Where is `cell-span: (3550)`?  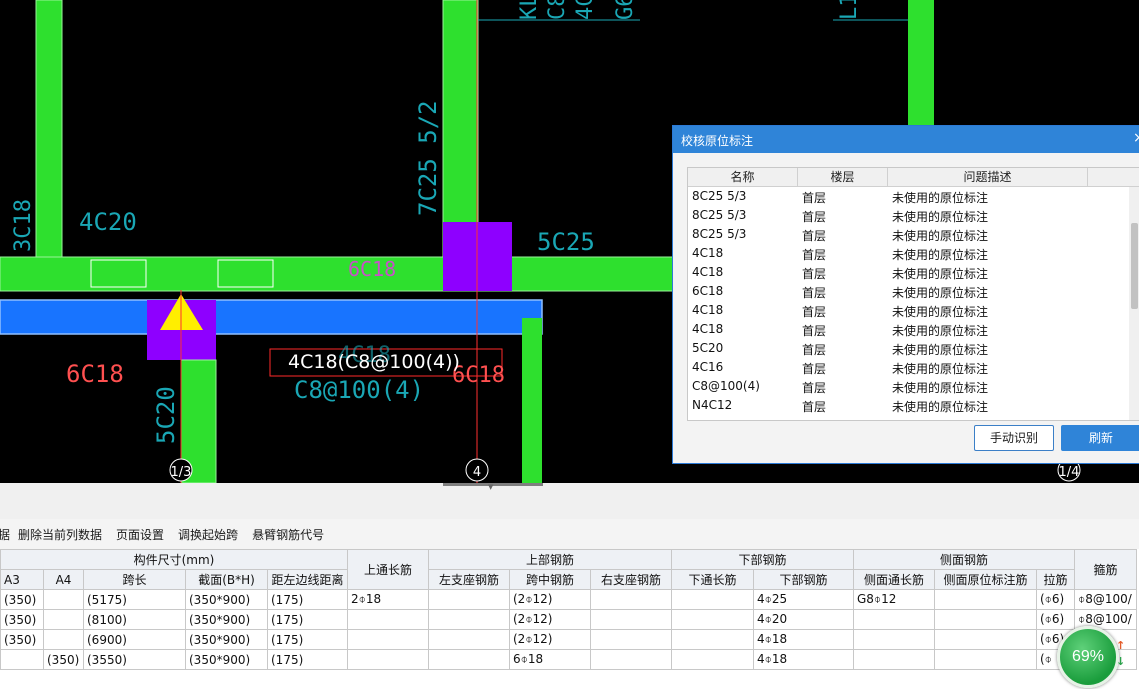 cell-span: (3550) is located at coordinates (134, 659).